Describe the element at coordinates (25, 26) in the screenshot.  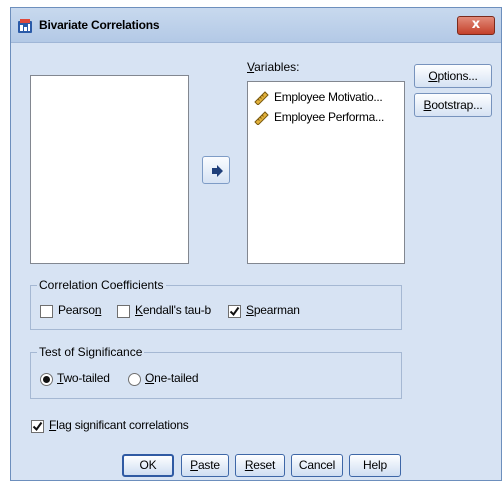
I see `spss-dialog-icon` at that location.